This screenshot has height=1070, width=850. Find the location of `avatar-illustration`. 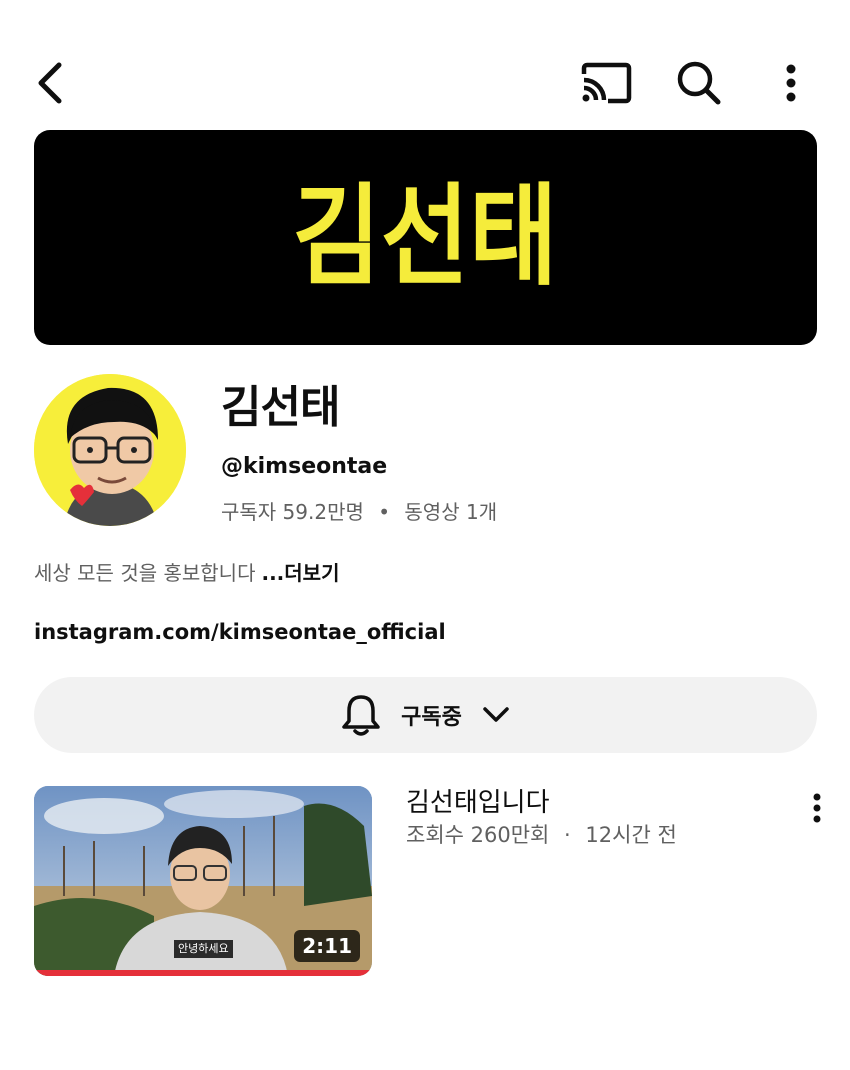

avatar-illustration is located at coordinates (110, 450).